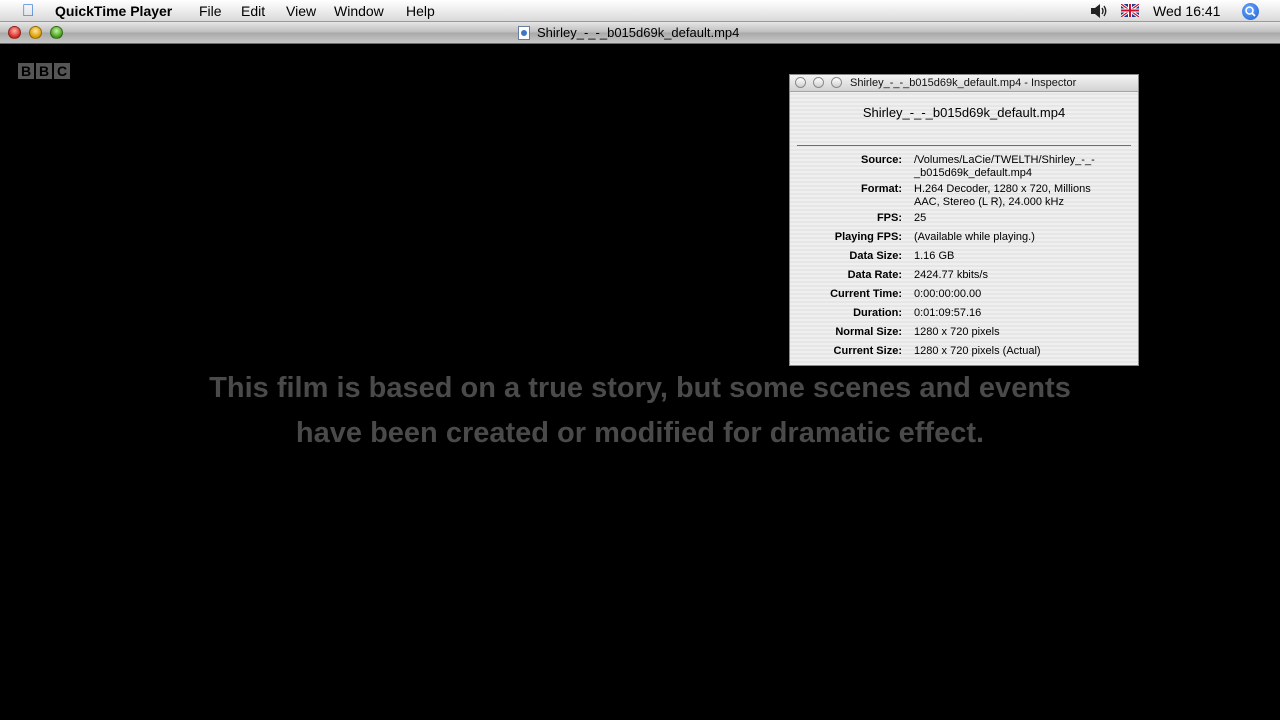  What do you see at coordinates (973, 173) in the screenshot?
I see `info-value-line: _b015d69k_default.mp4` at bounding box center [973, 173].